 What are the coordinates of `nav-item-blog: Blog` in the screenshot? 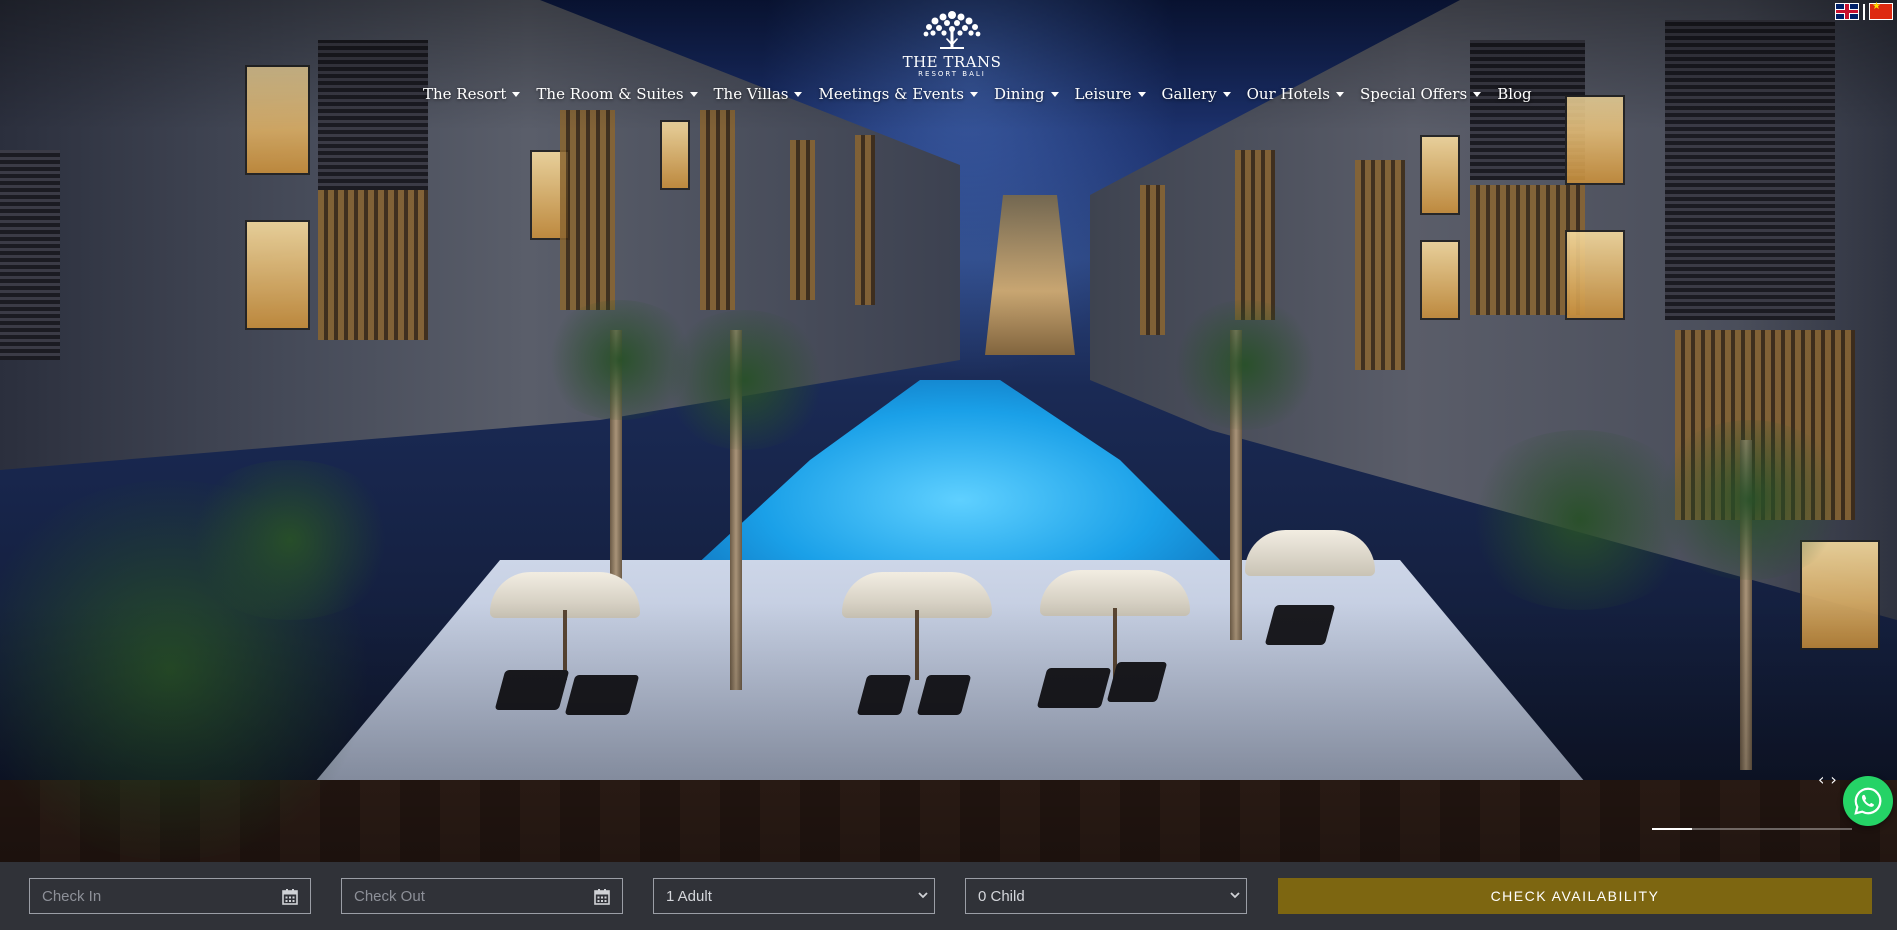 It's located at (1514, 94).